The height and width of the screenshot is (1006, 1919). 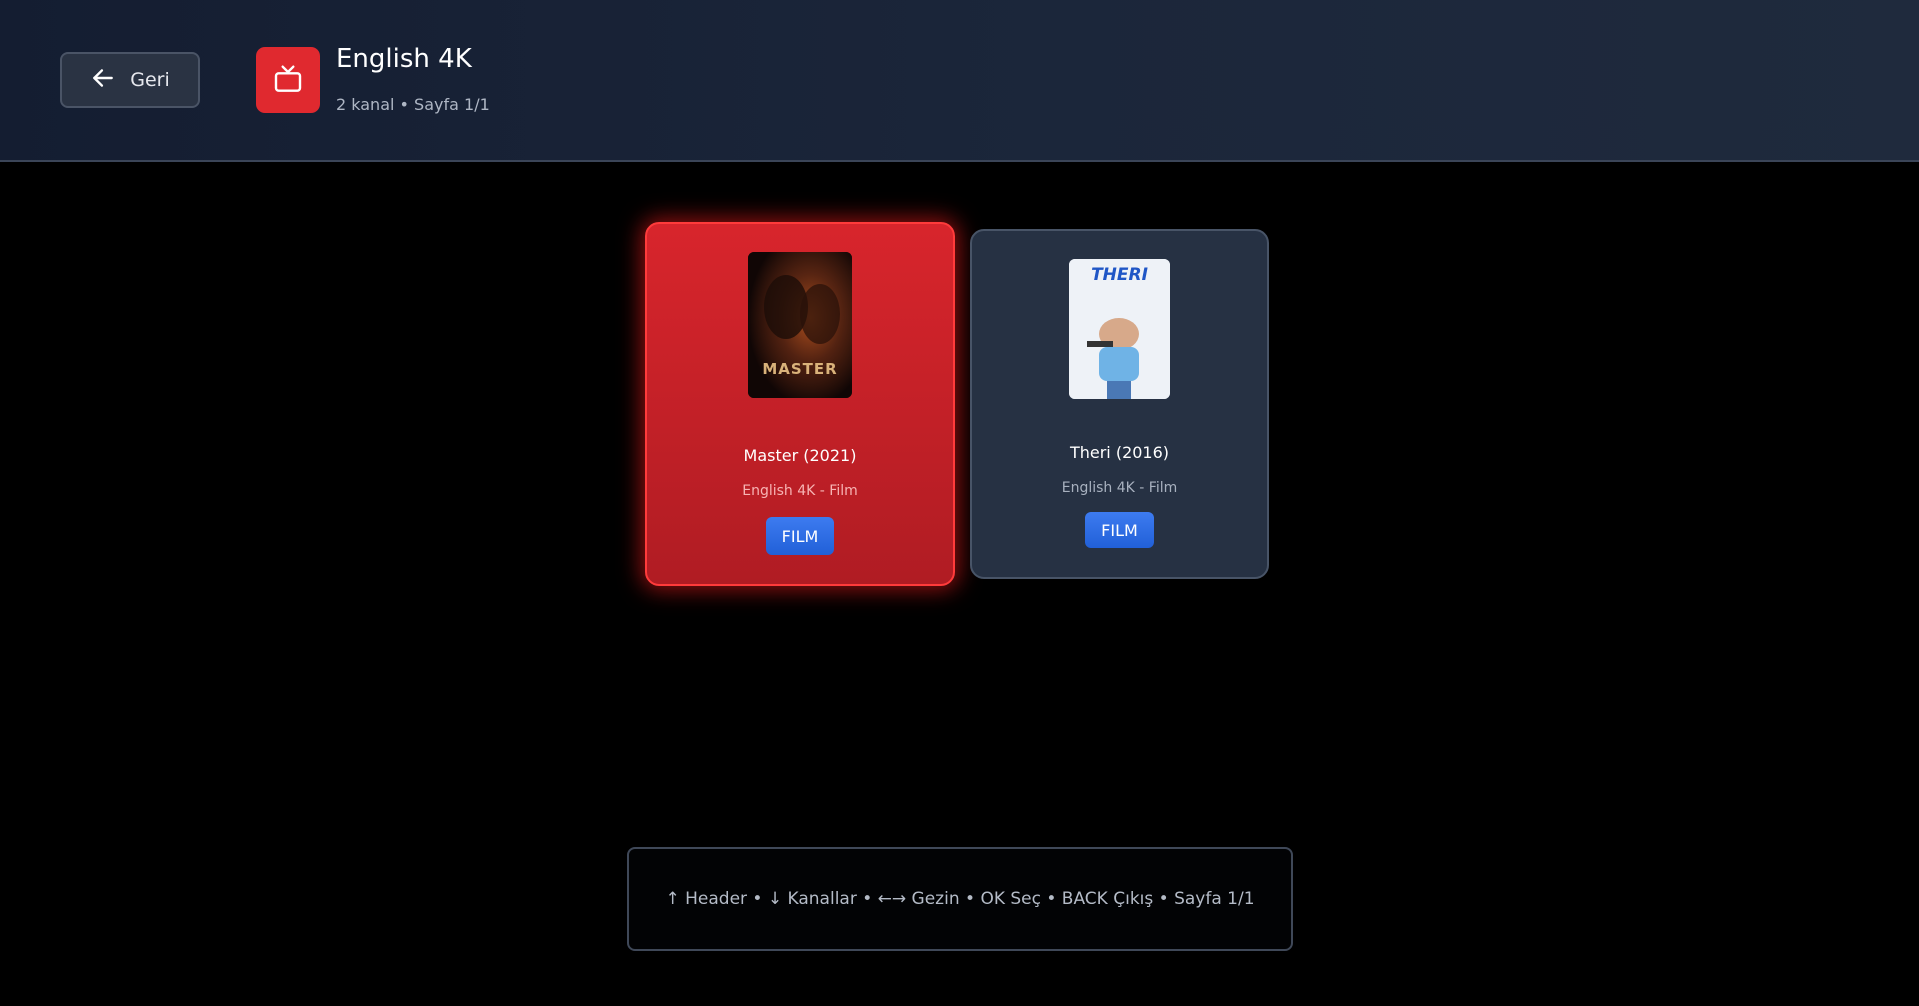 I want to click on page-subtitle: 2 kanal • Sayfa 1/1, so click(x=413, y=104).